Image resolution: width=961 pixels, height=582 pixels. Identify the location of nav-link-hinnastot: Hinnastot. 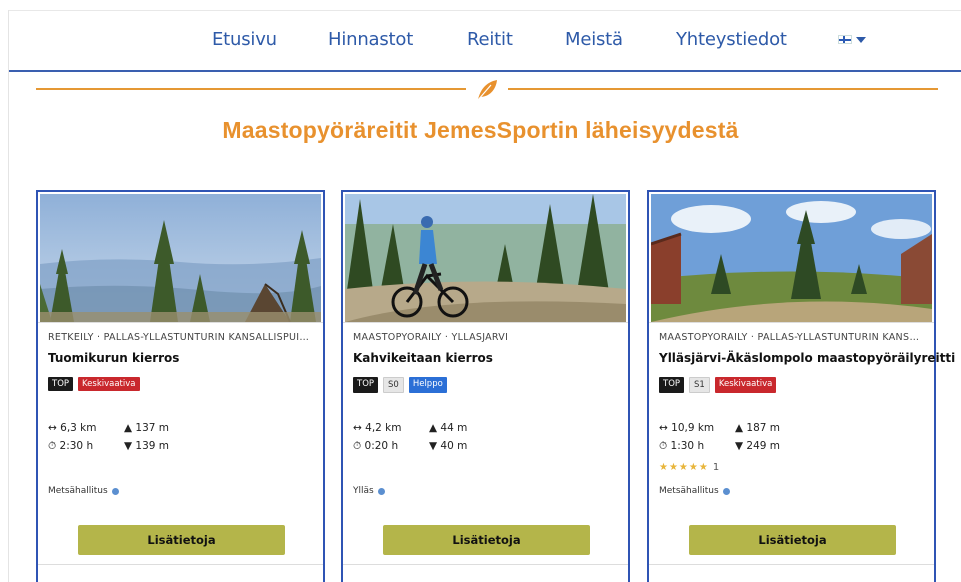
(370, 39).